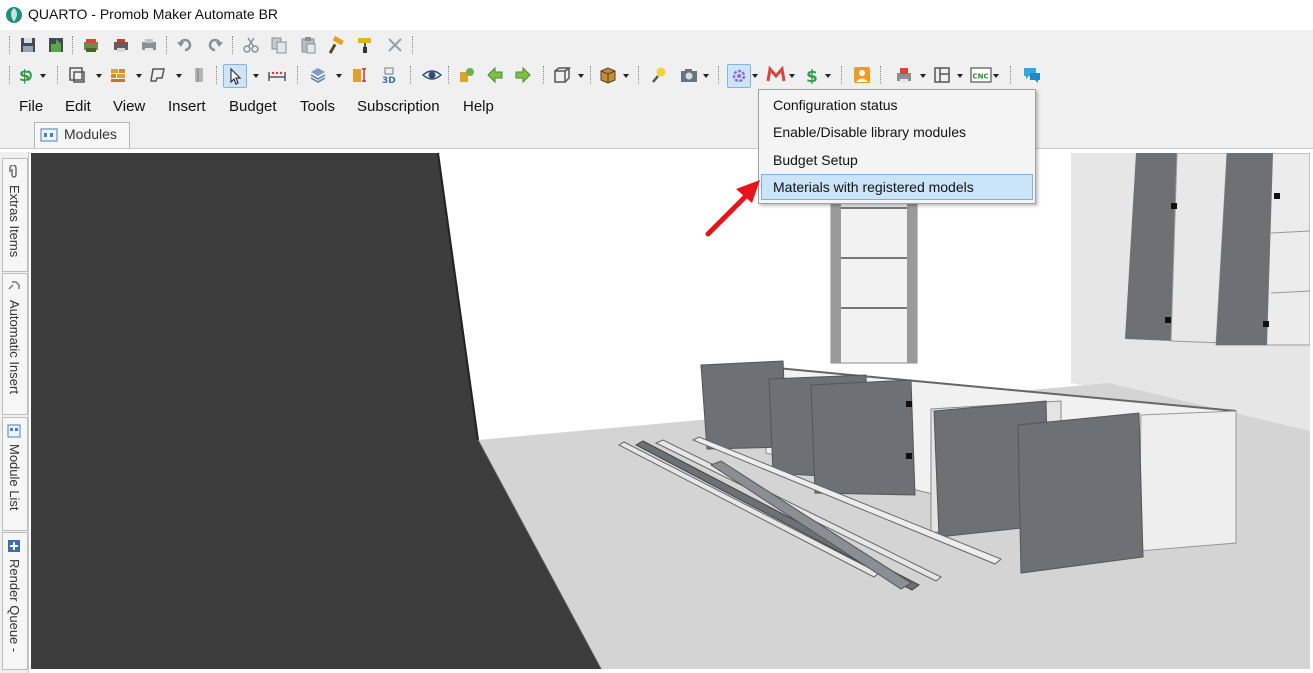  What do you see at coordinates (153, 14) in the screenshot?
I see `window-title: QUARTO - Promob Maker Automate BR` at bounding box center [153, 14].